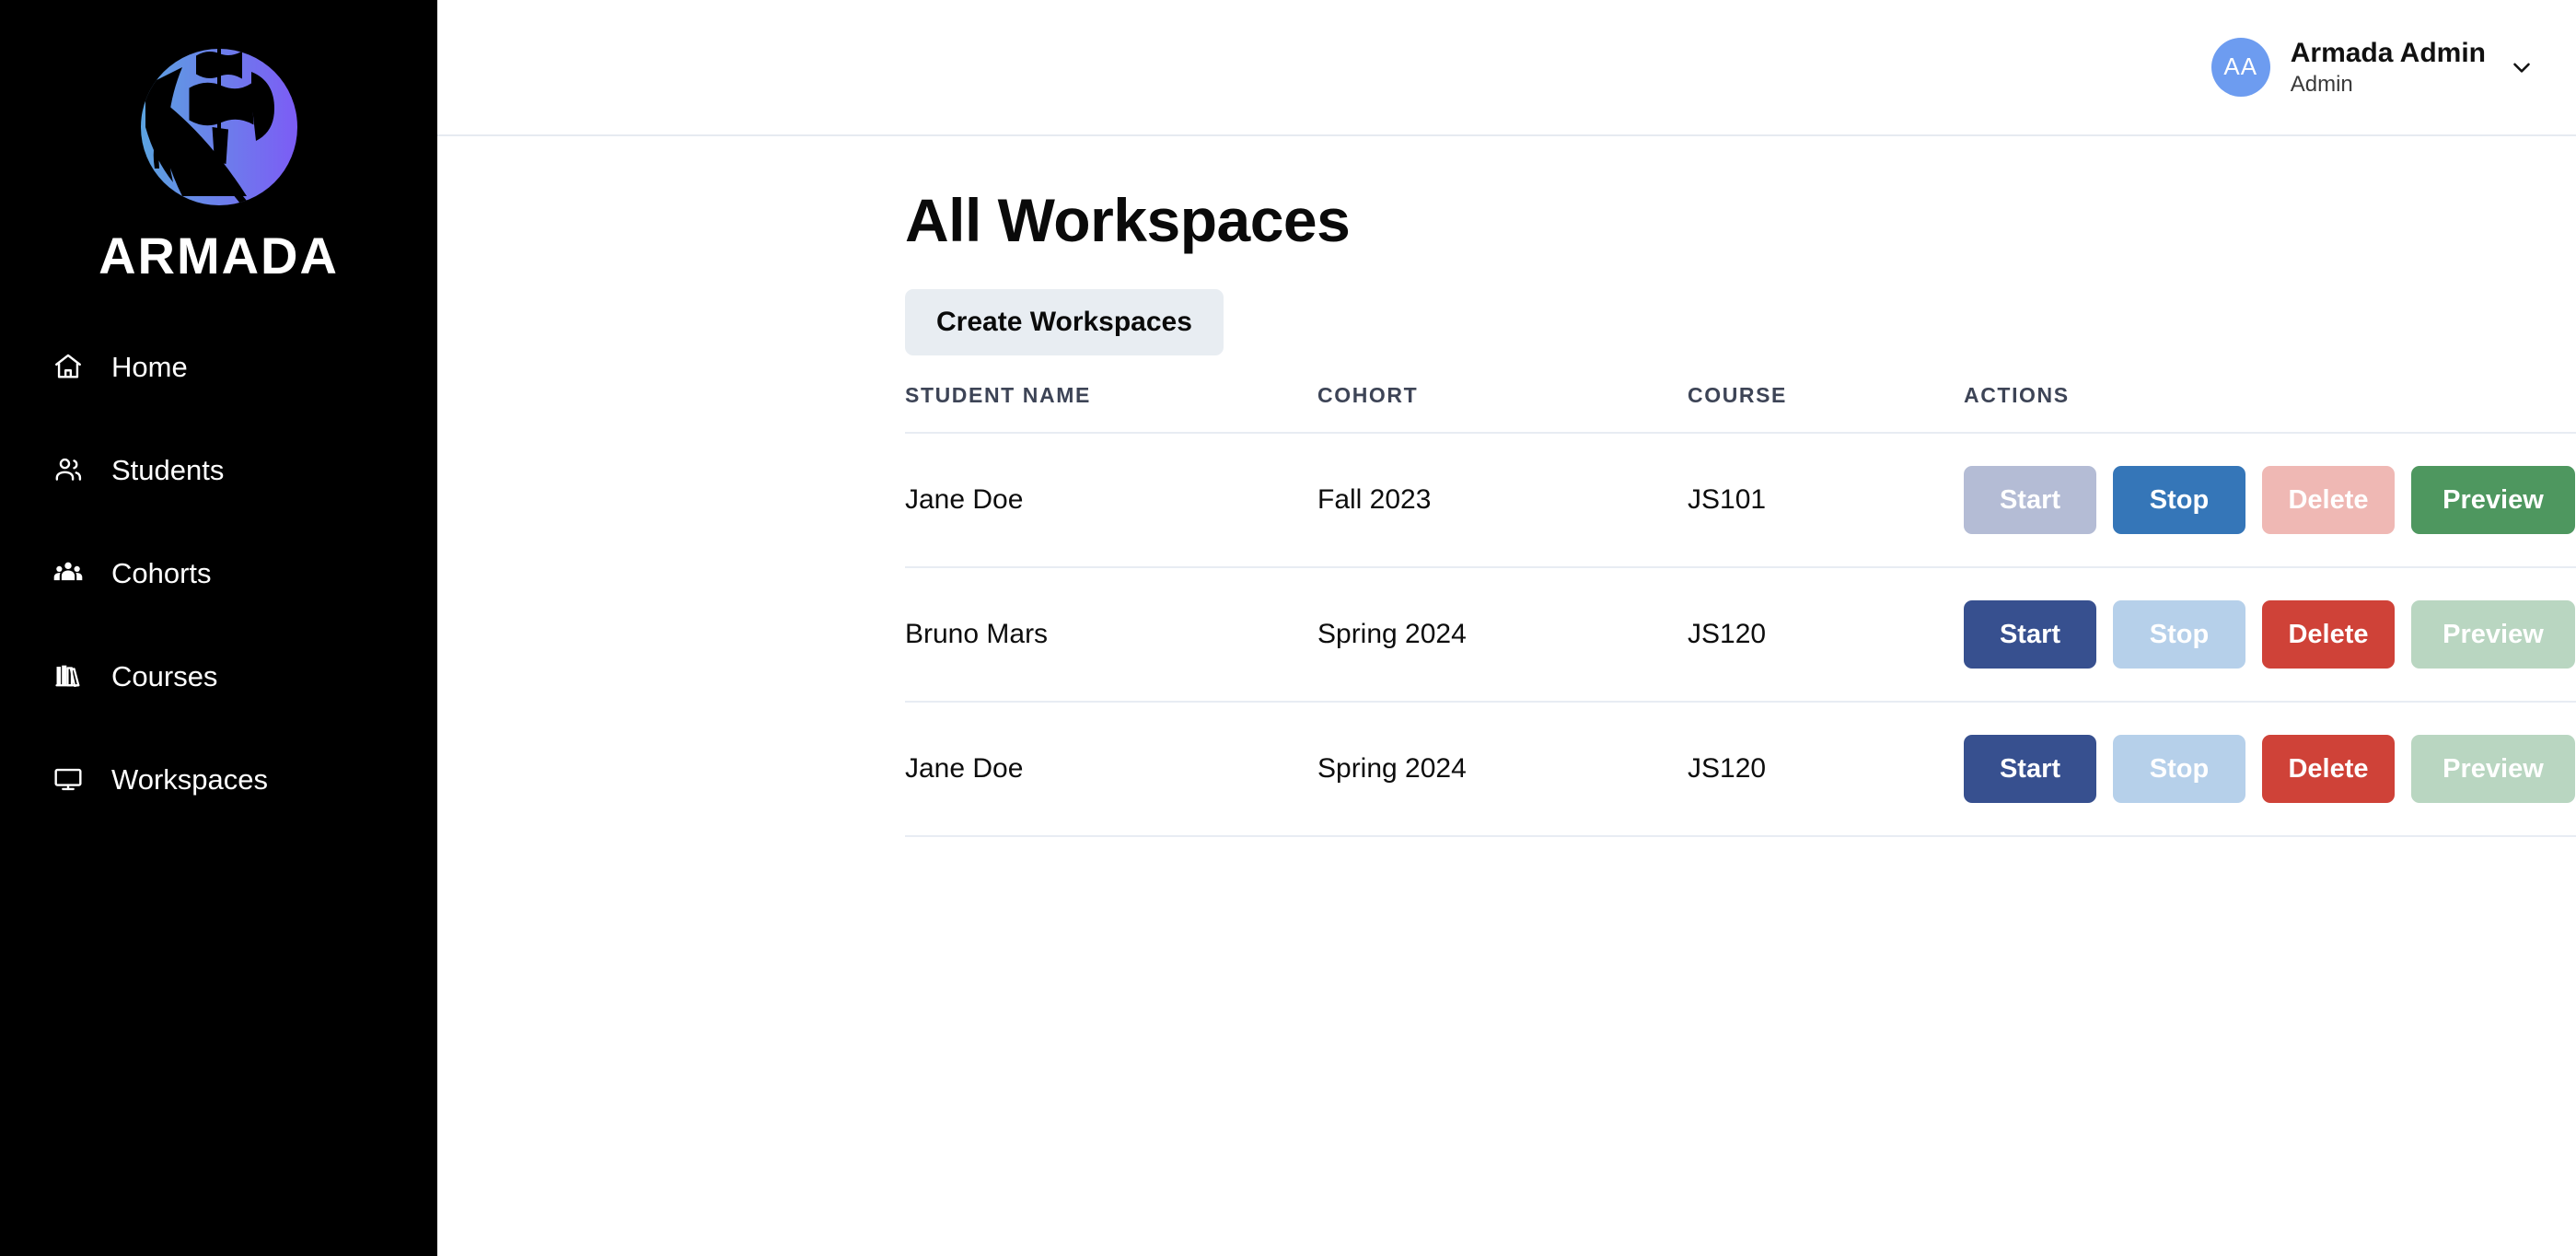 The width and height of the screenshot is (2576, 1256). What do you see at coordinates (168, 469) in the screenshot?
I see `sidebar-item-label: Students` at bounding box center [168, 469].